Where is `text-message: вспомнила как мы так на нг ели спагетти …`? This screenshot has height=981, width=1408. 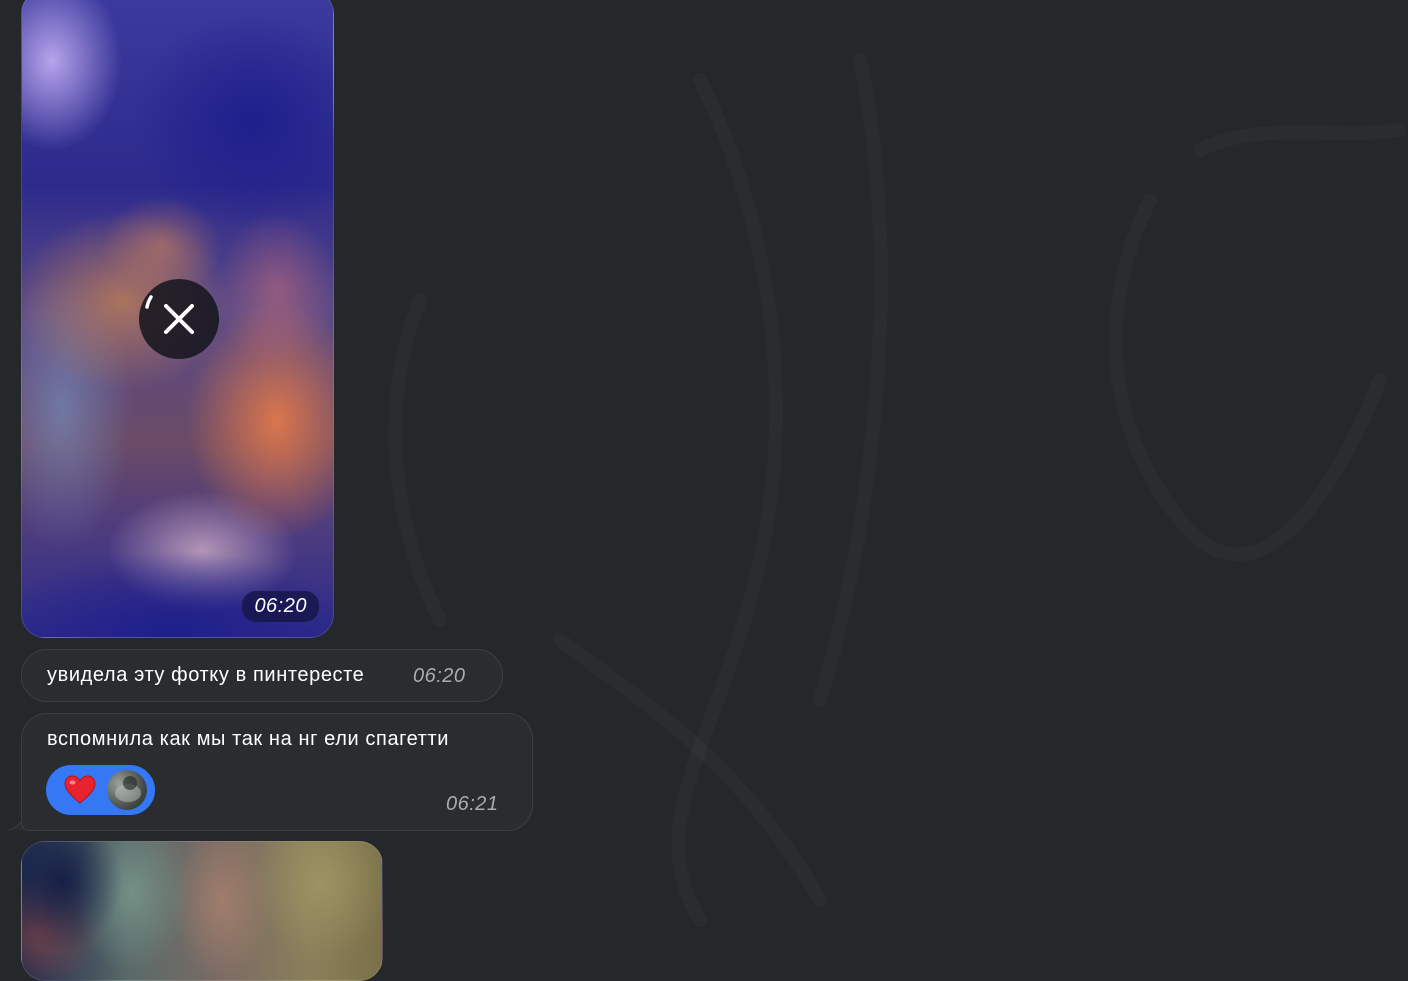
text-message: вспомнила как мы так на нг ели спагетти … is located at coordinates (277, 772).